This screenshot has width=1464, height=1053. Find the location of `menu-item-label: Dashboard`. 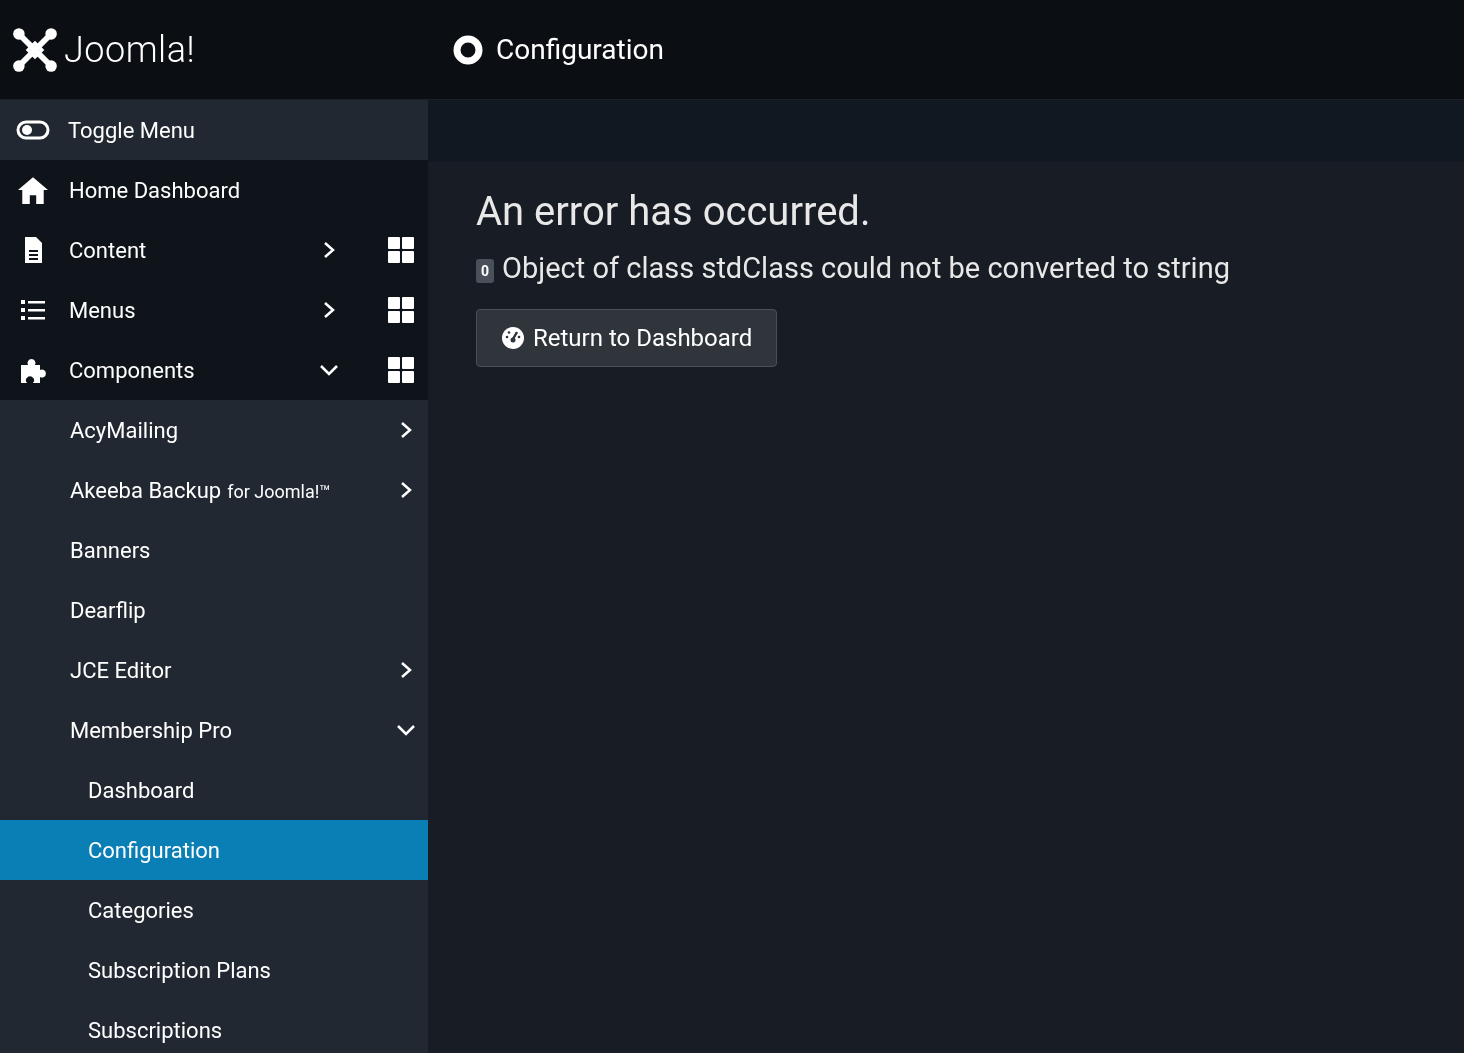

menu-item-label: Dashboard is located at coordinates (142, 790).